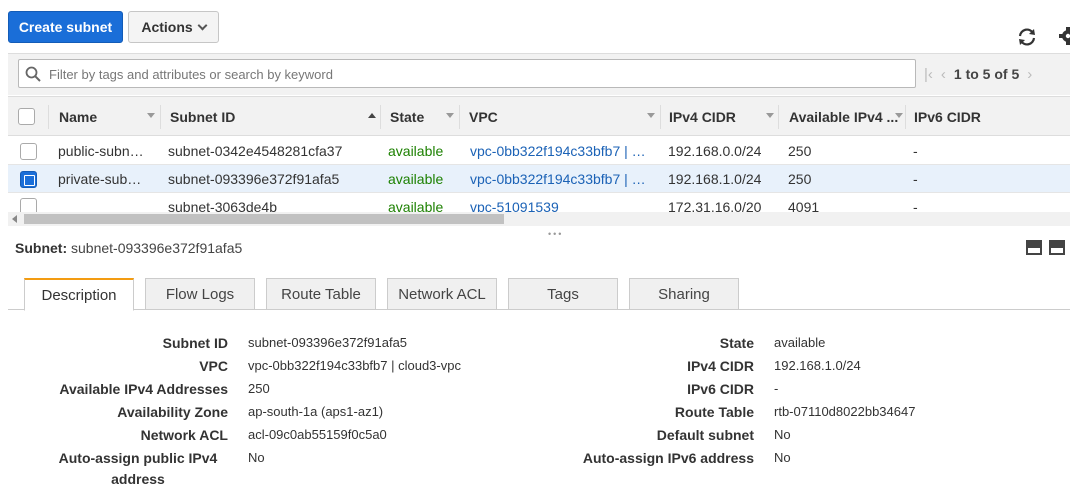  I want to click on detail-title-label: Subnet:, so click(41, 248).